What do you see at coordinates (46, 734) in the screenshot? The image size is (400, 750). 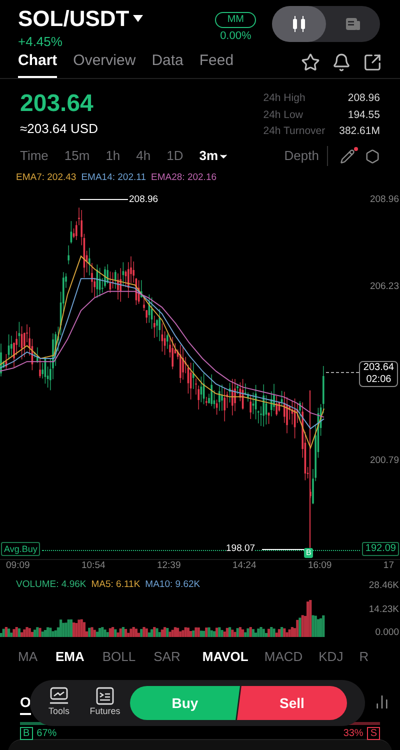 I see `buy-share: 67%` at bounding box center [46, 734].